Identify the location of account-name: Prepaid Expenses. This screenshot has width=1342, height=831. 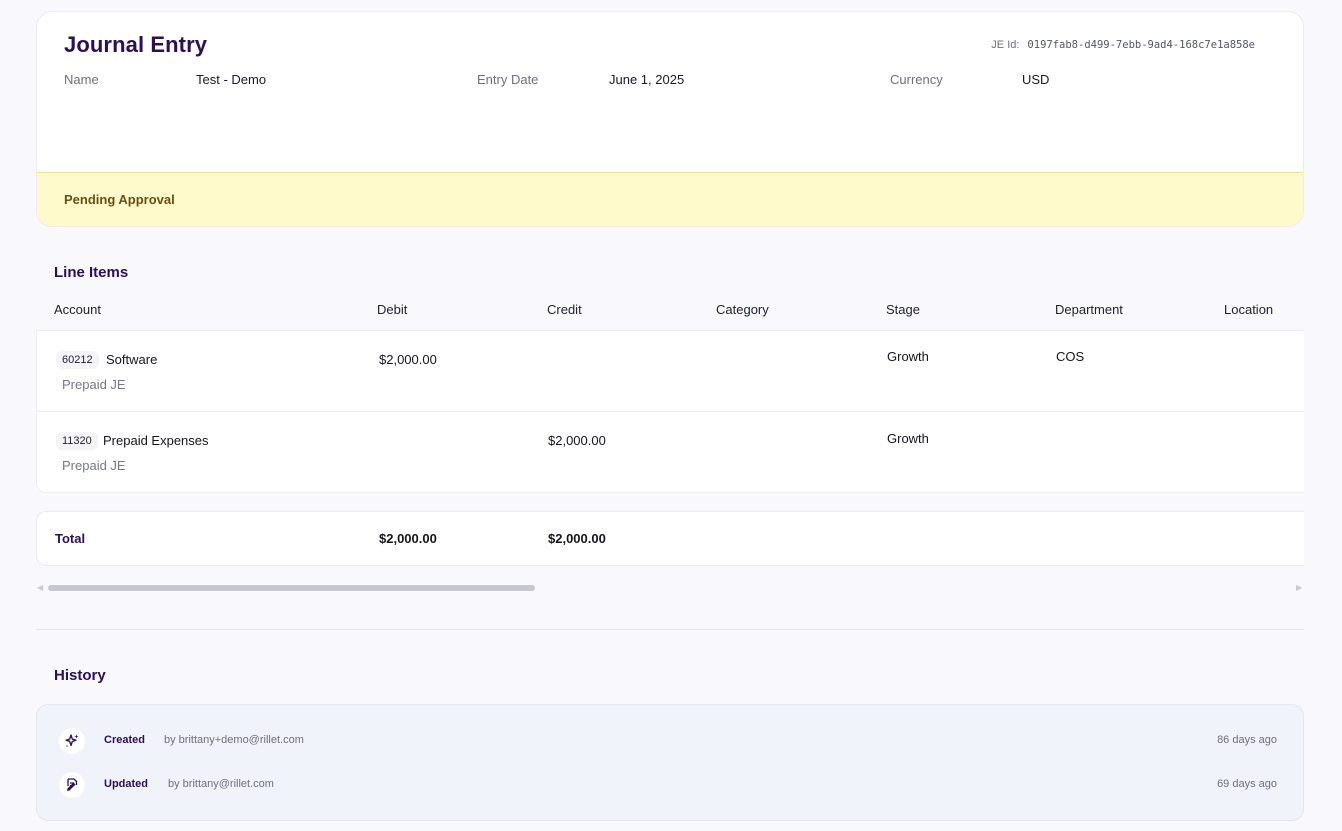
(156, 440).